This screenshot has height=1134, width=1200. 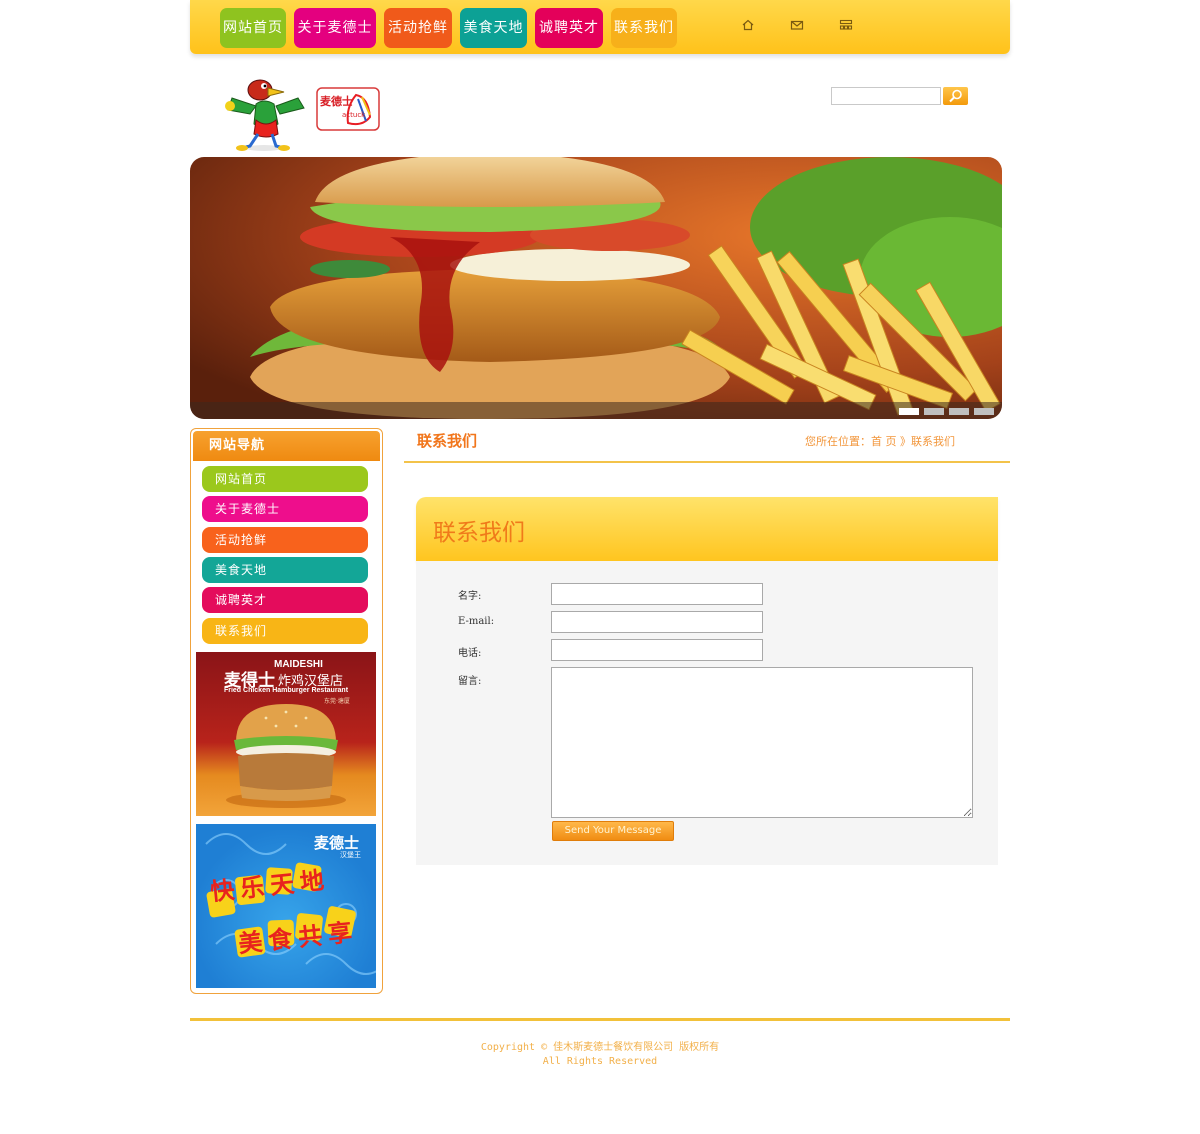 What do you see at coordinates (470, 681) in the screenshot?
I see `message-label: 留言:` at bounding box center [470, 681].